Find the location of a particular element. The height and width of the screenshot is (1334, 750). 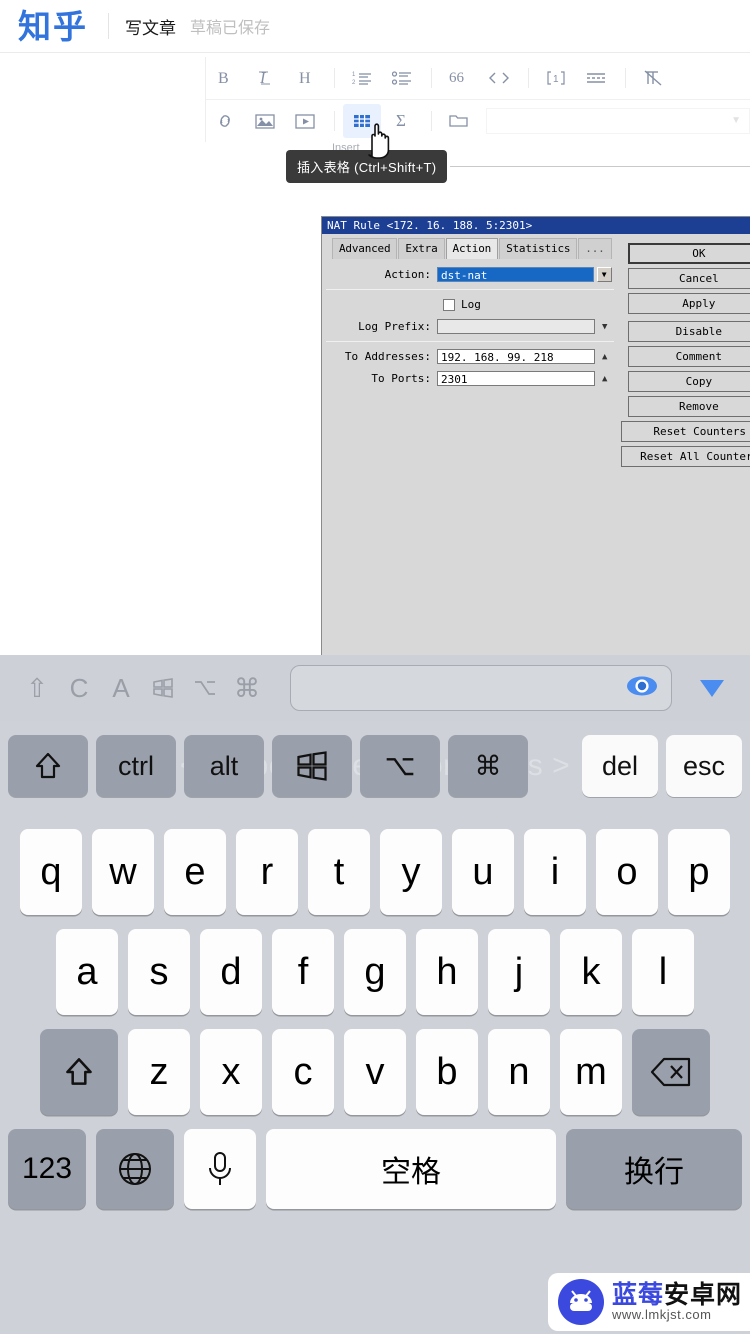

keyboard-text-field is located at coordinates (481, 688).